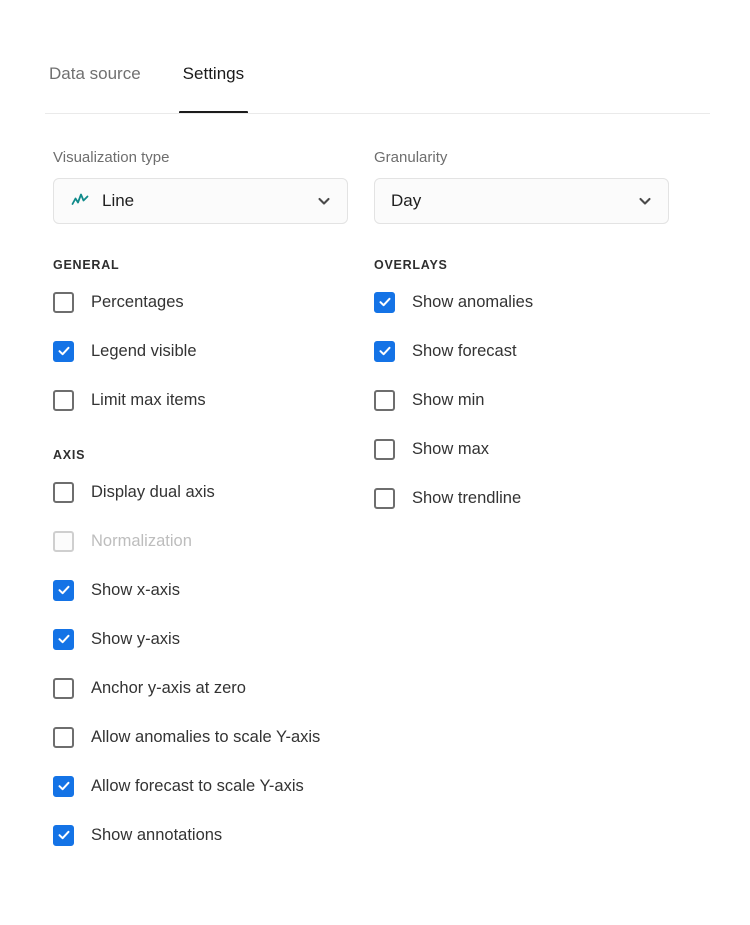 This screenshot has height=925, width=750. I want to click on visualization-type-field: Visualization type Line, so click(203, 186).